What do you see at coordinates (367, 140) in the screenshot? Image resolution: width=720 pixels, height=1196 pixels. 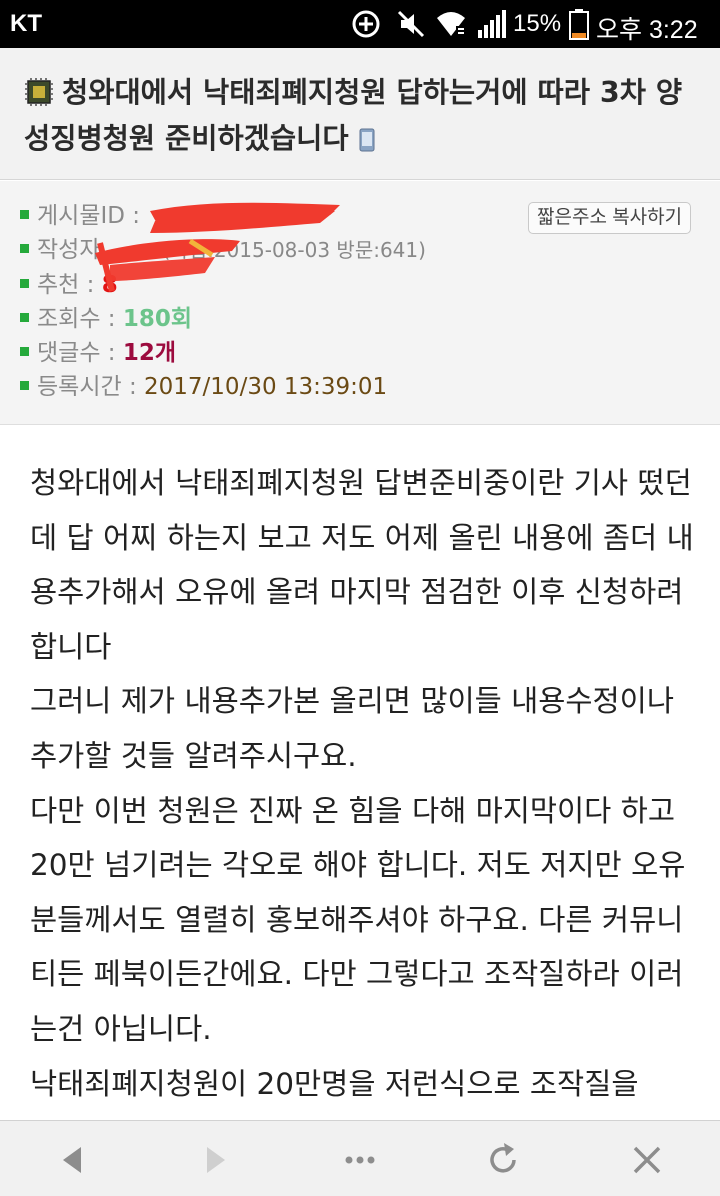 I see `mobile-icon` at bounding box center [367, 140].